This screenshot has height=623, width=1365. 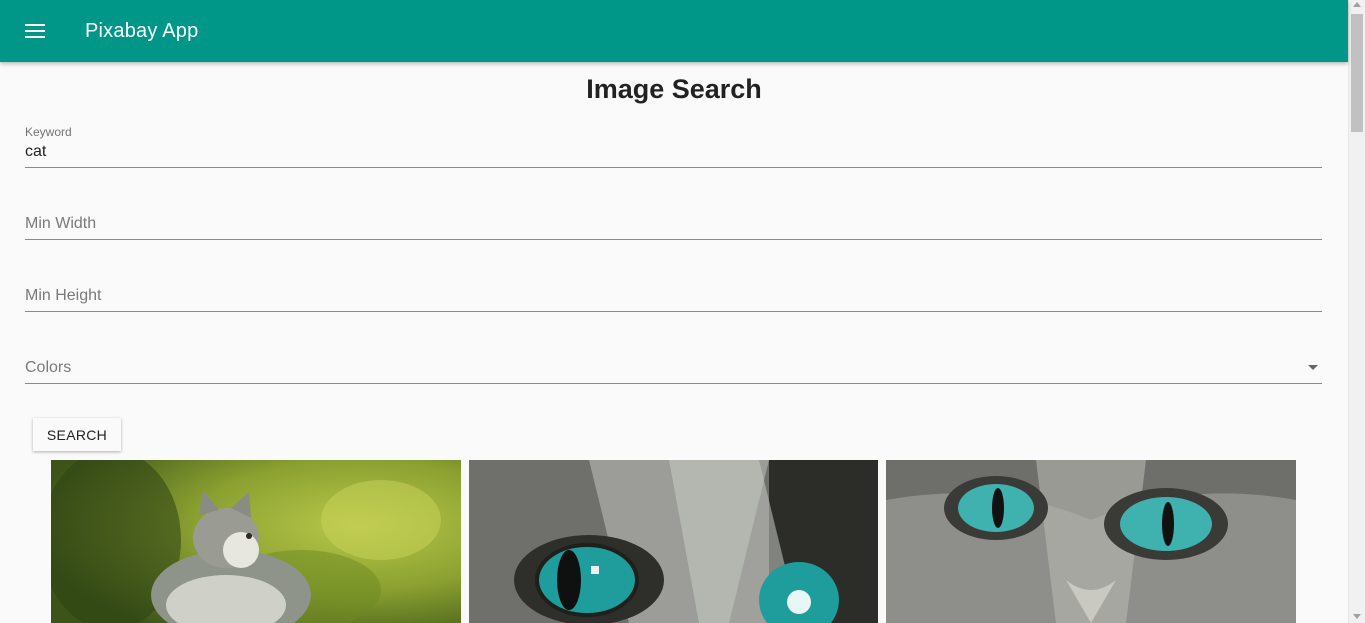 I want to click on min-height-input, so click(x=673, y=299).